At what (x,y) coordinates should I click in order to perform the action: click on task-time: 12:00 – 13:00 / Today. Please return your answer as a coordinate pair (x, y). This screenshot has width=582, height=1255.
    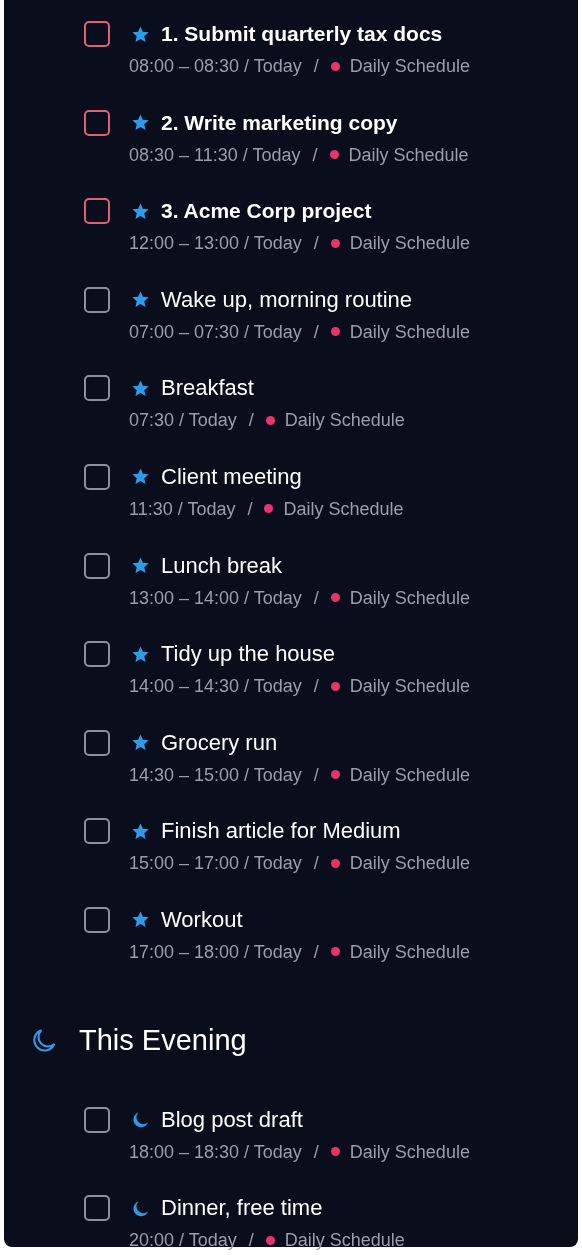
    Looking at the image, I should click on (215, 243).